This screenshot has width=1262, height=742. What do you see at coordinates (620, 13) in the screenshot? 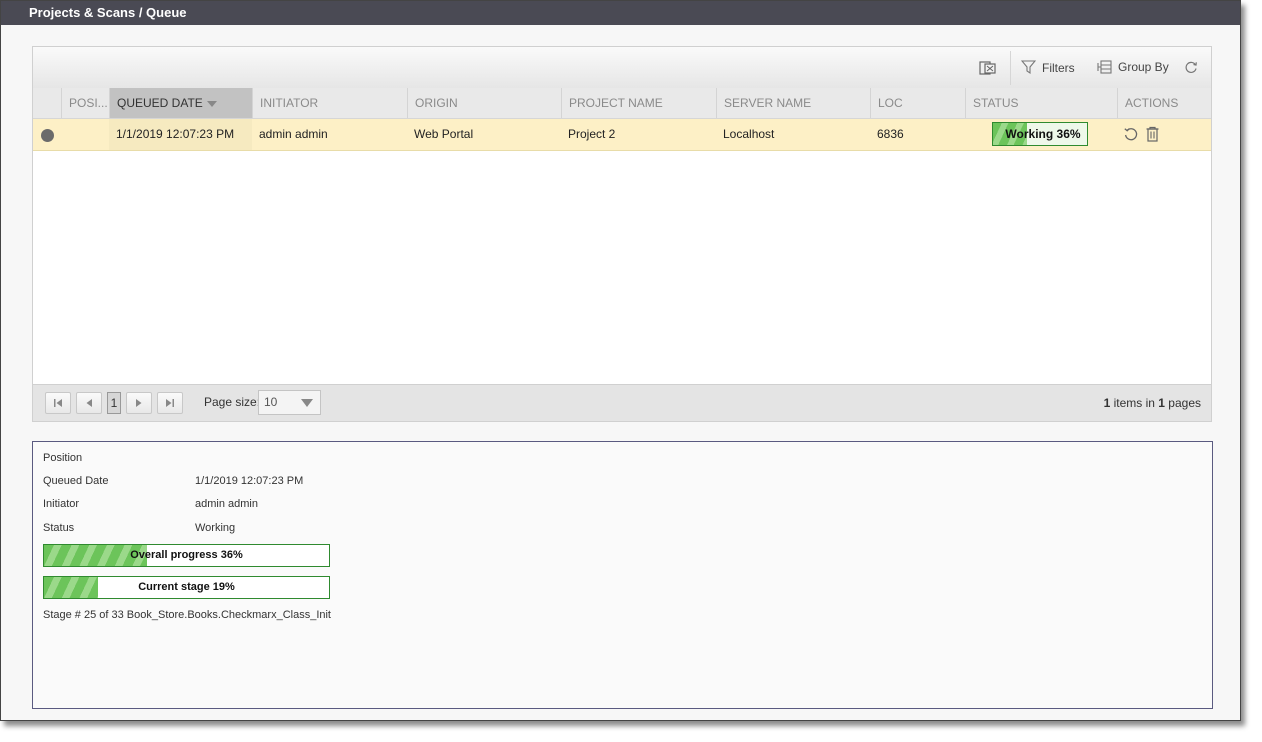
I see `title-bar: Projects & Scans / Queue` at bounding box center [620, 13].